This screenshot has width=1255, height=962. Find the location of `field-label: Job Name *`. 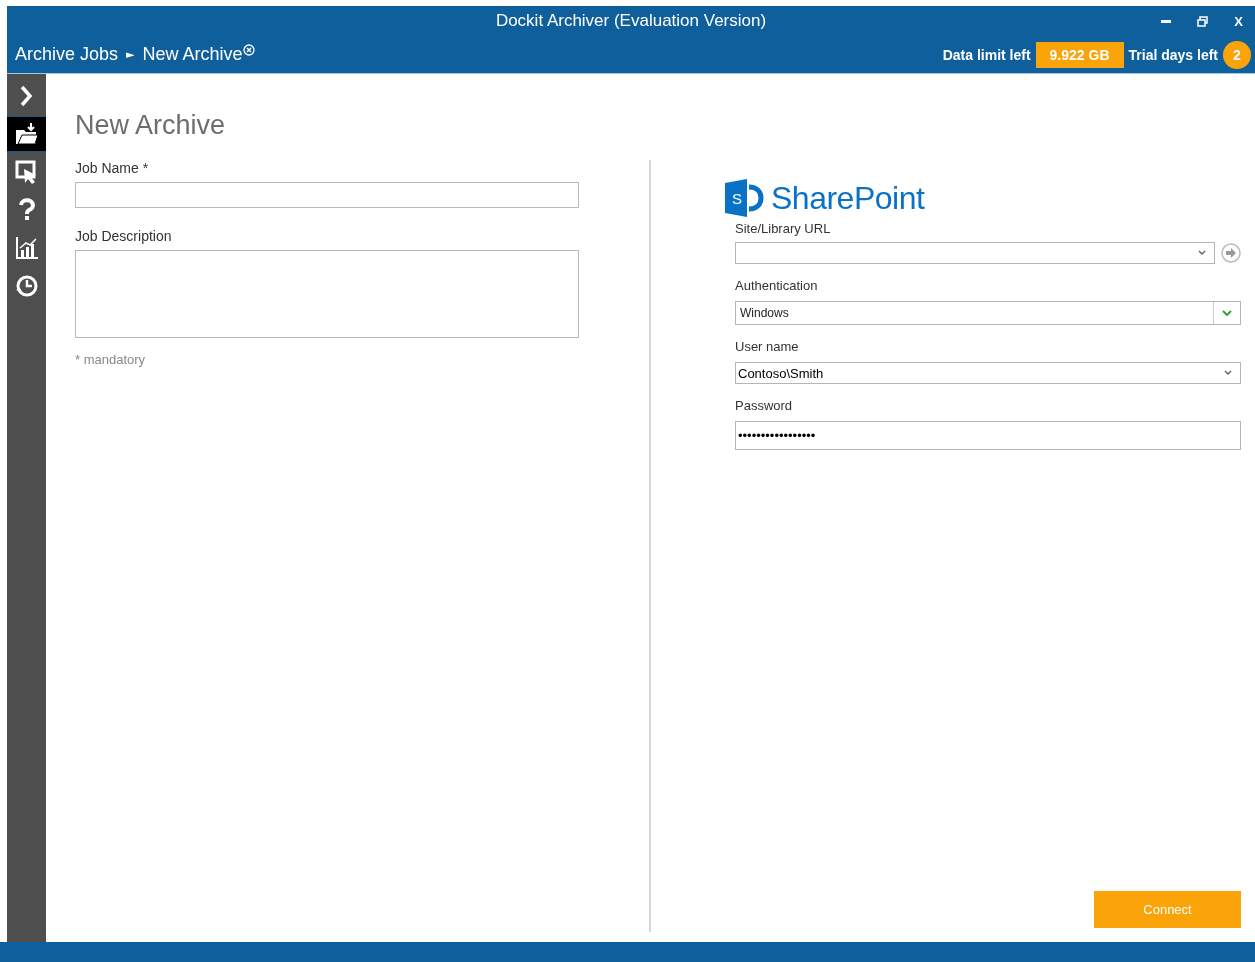

field-label: Job Name * is located at coordinates (112, 168).